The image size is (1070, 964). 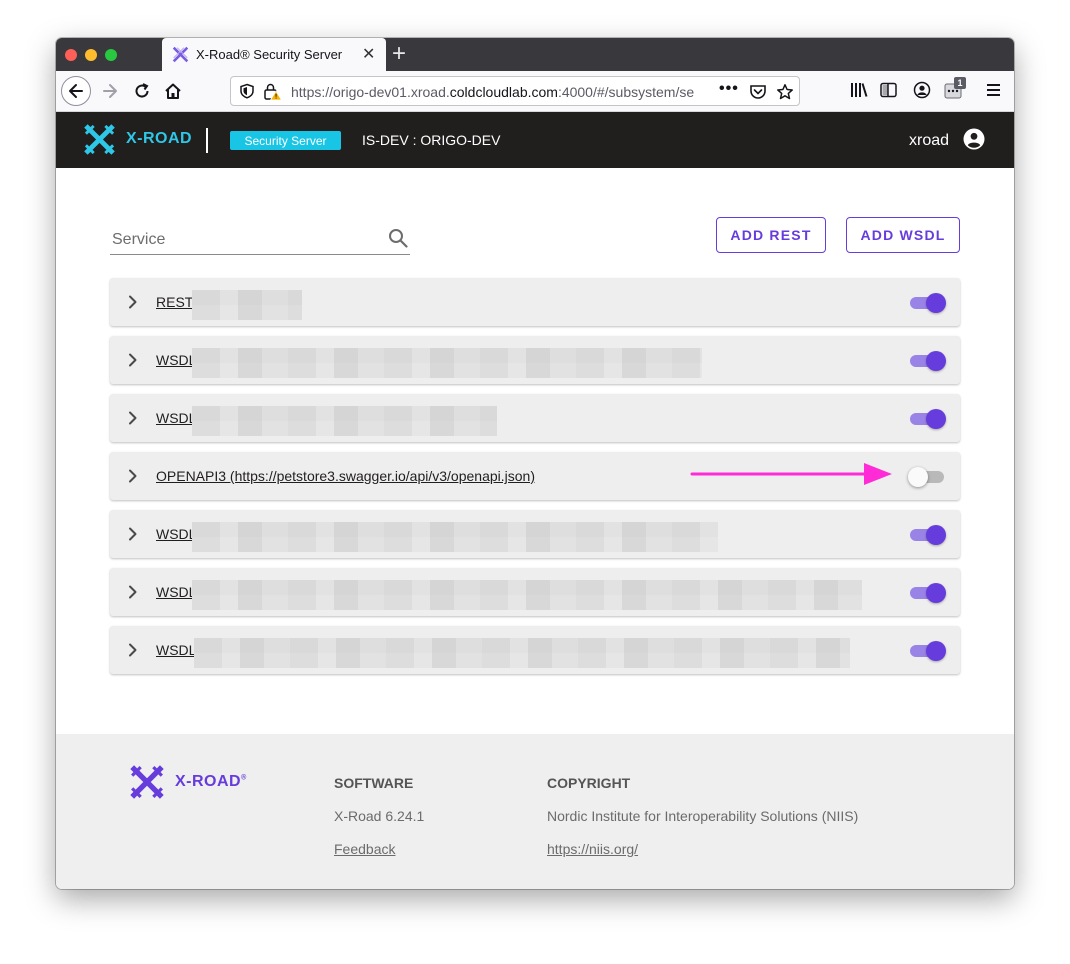 I want to click on service-row: REST, so click(x=535, y=302).